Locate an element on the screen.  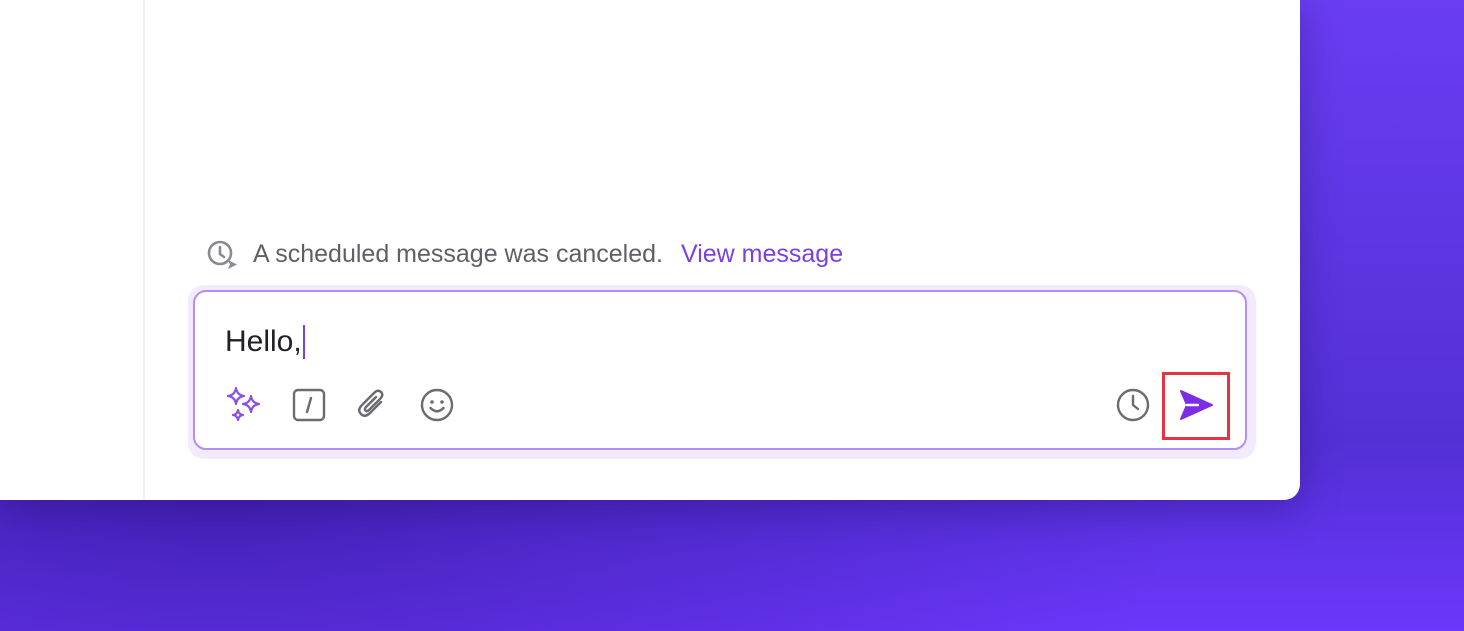
send-button is located at coordinates (1196, 405).